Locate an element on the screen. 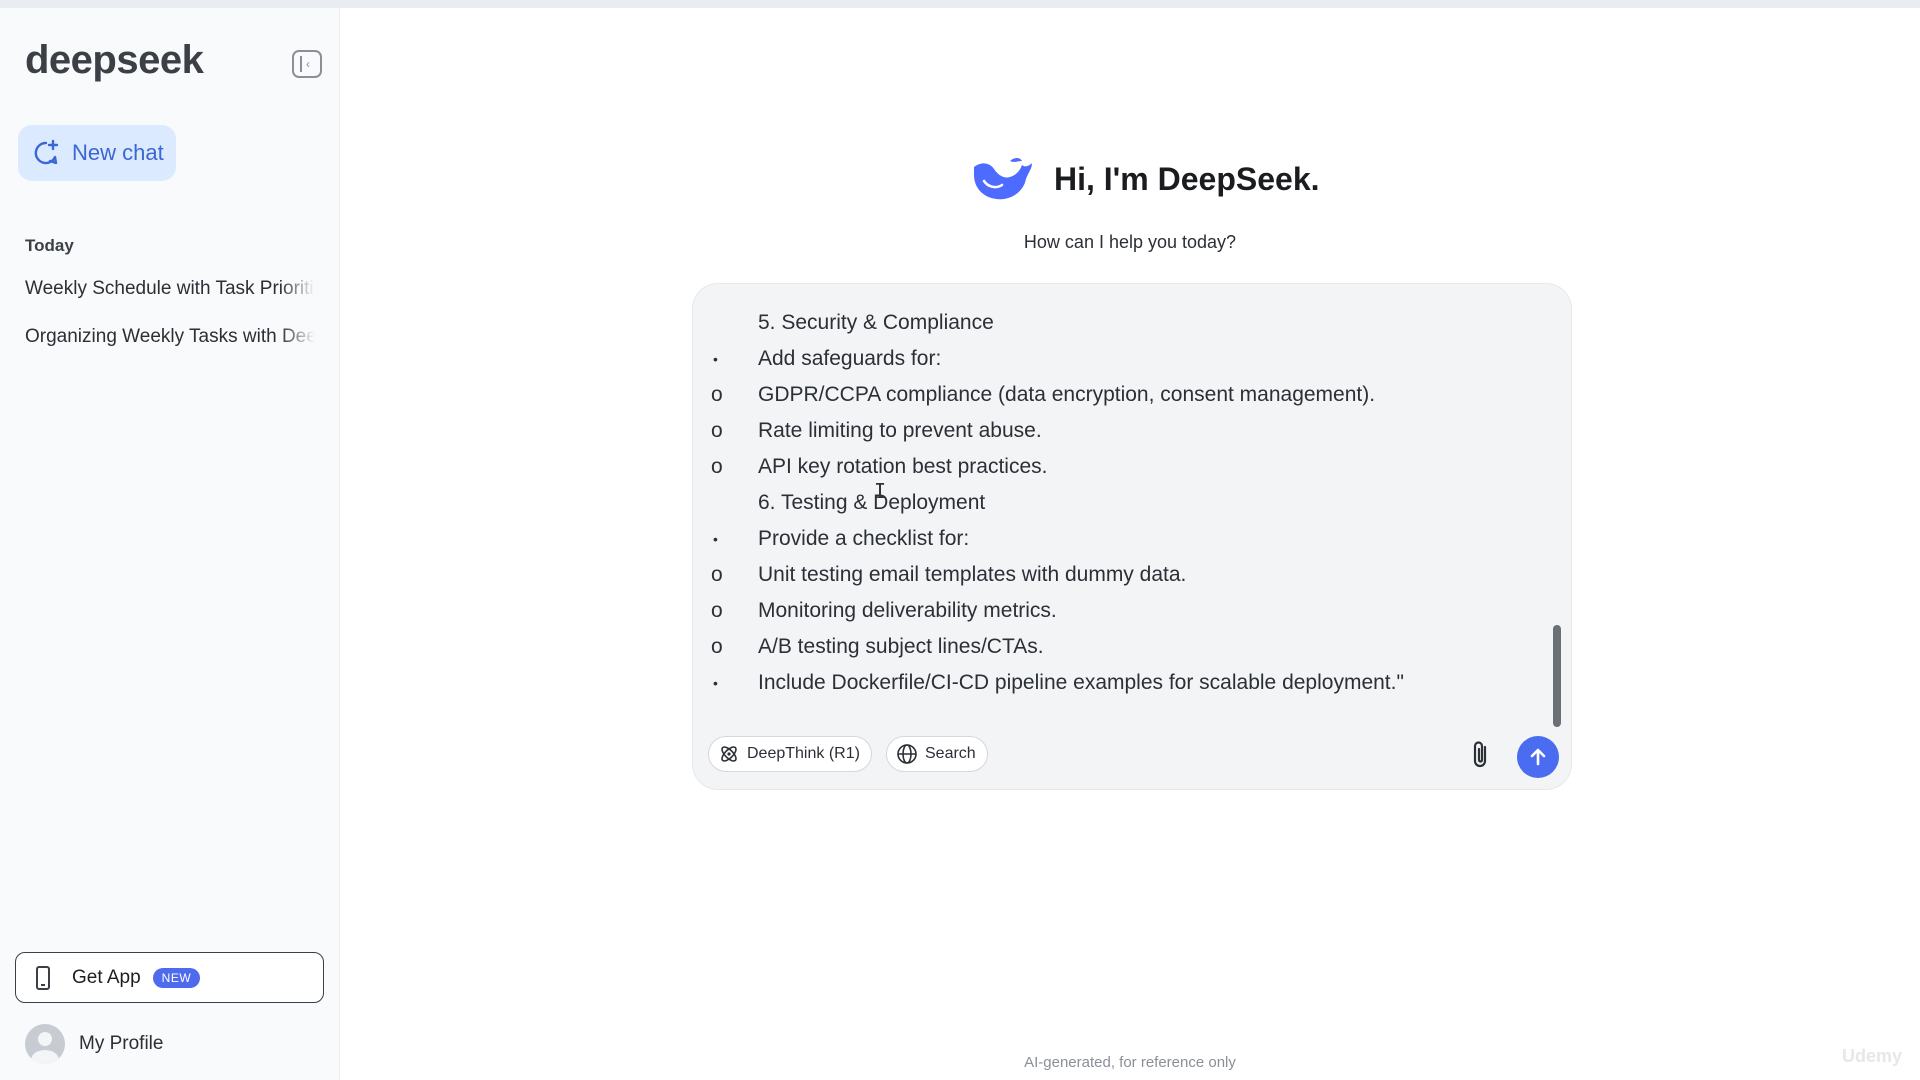 This screenshot has width=1920, height=1080. greeting-title: Hi, I'm DeepSeek. is located at coordinates (1187, 178).